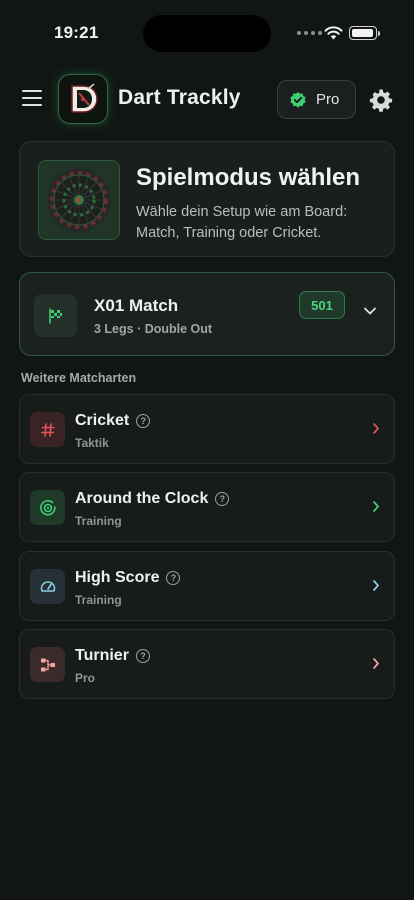 The height and width of the screenshot is (900, 414). Describe the element at coordinates (117, 577) in the screenshot. I see `mode-title-text: High Score` at that location.